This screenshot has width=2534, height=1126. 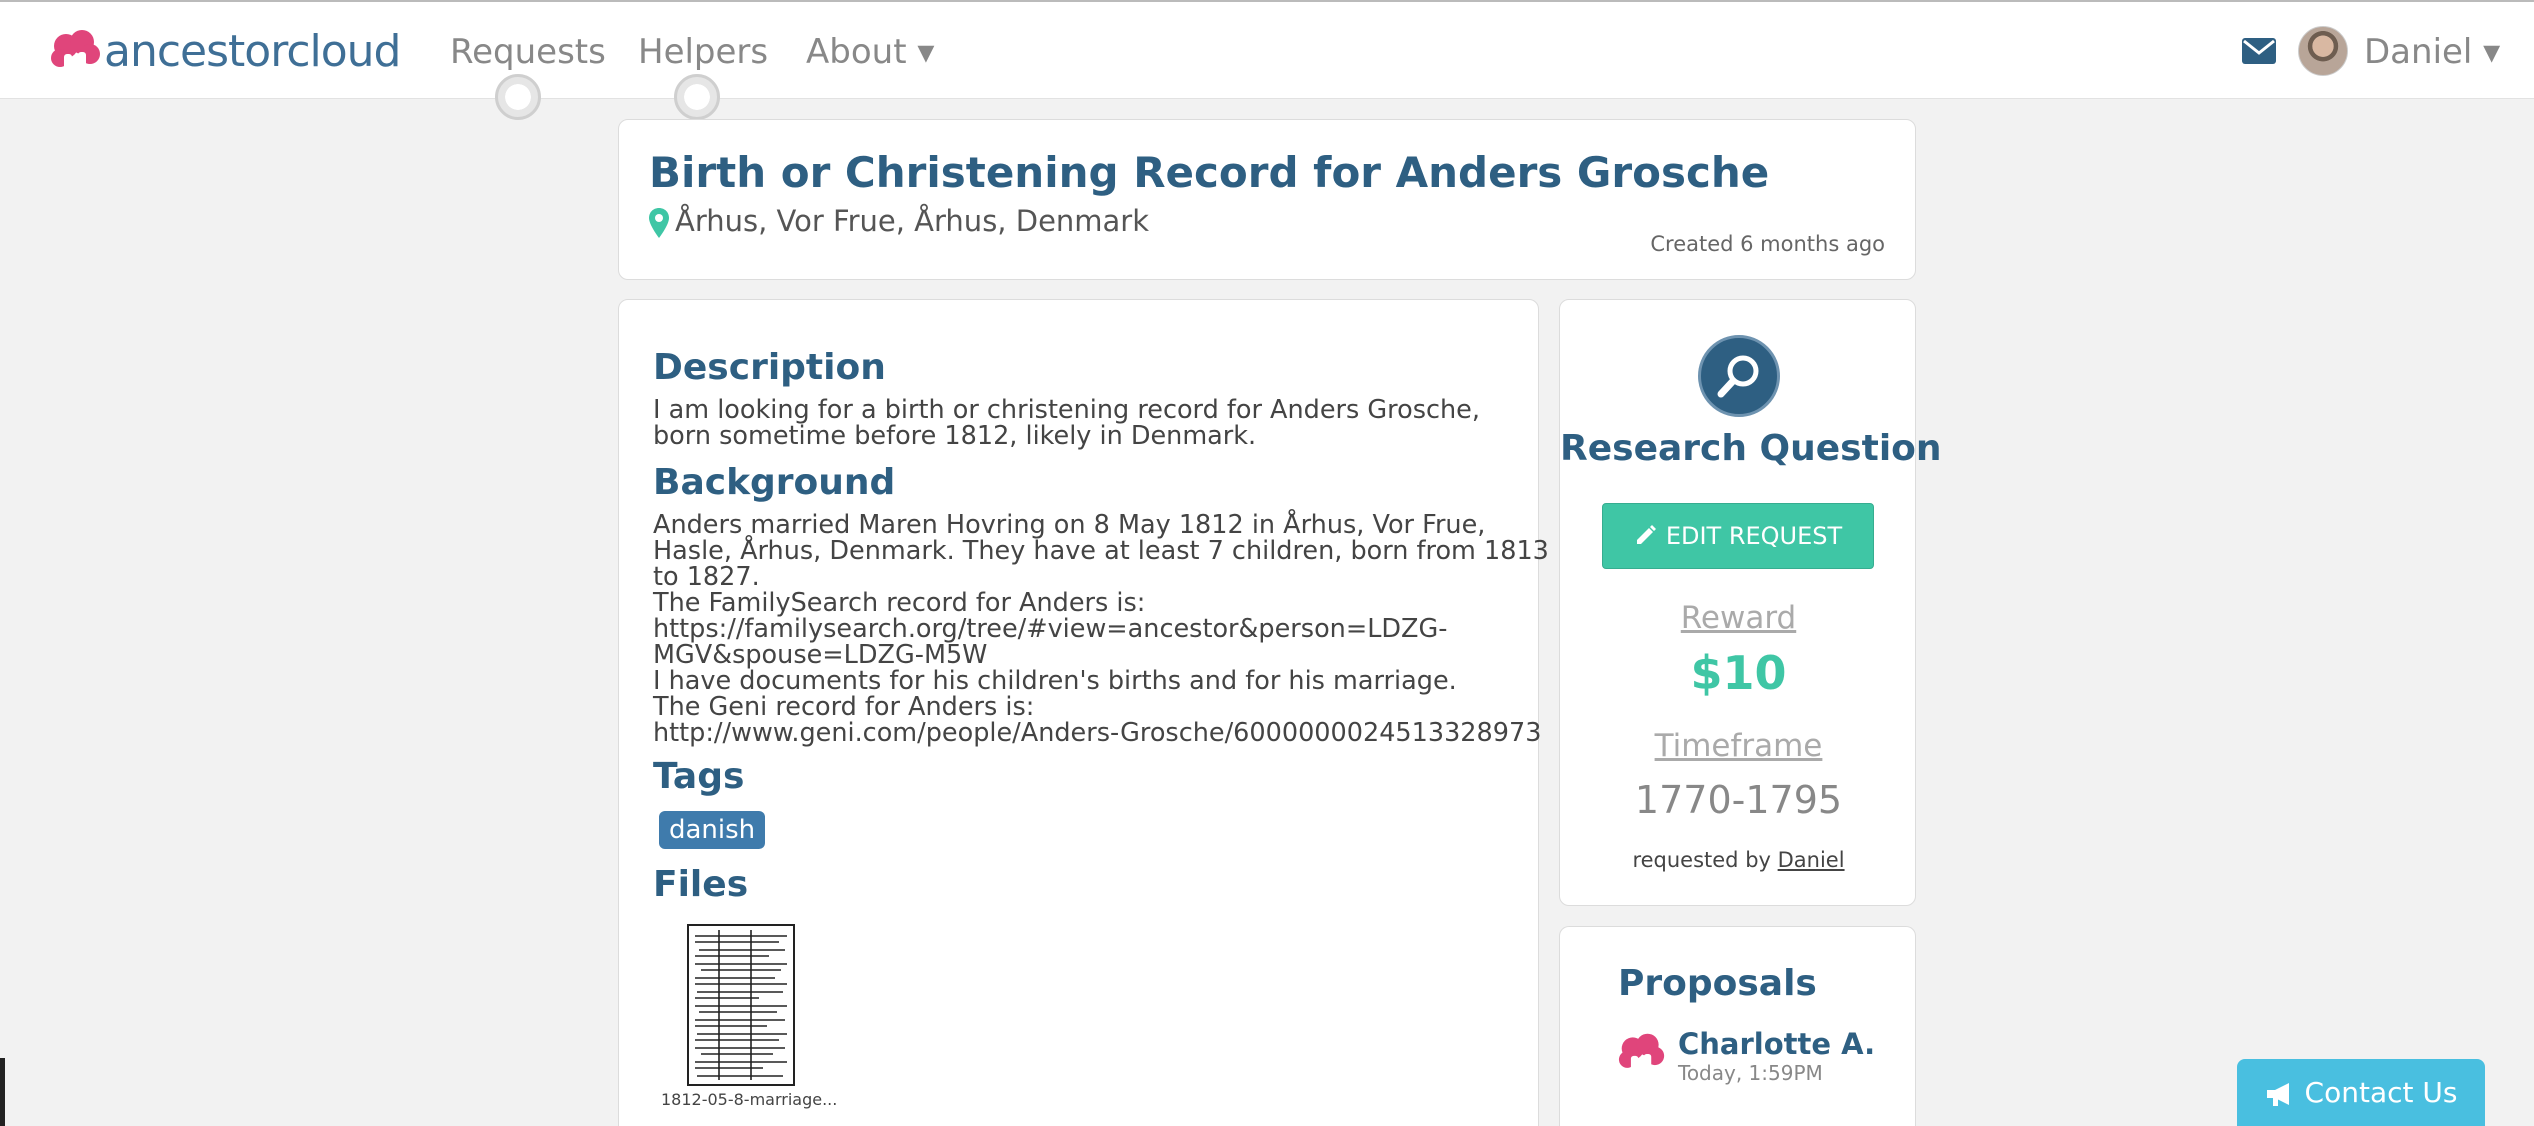 What do you see at coordinates (712, 830) in the screenshot?
I see `tag-danish: danish` at bounding box center [712, 830].